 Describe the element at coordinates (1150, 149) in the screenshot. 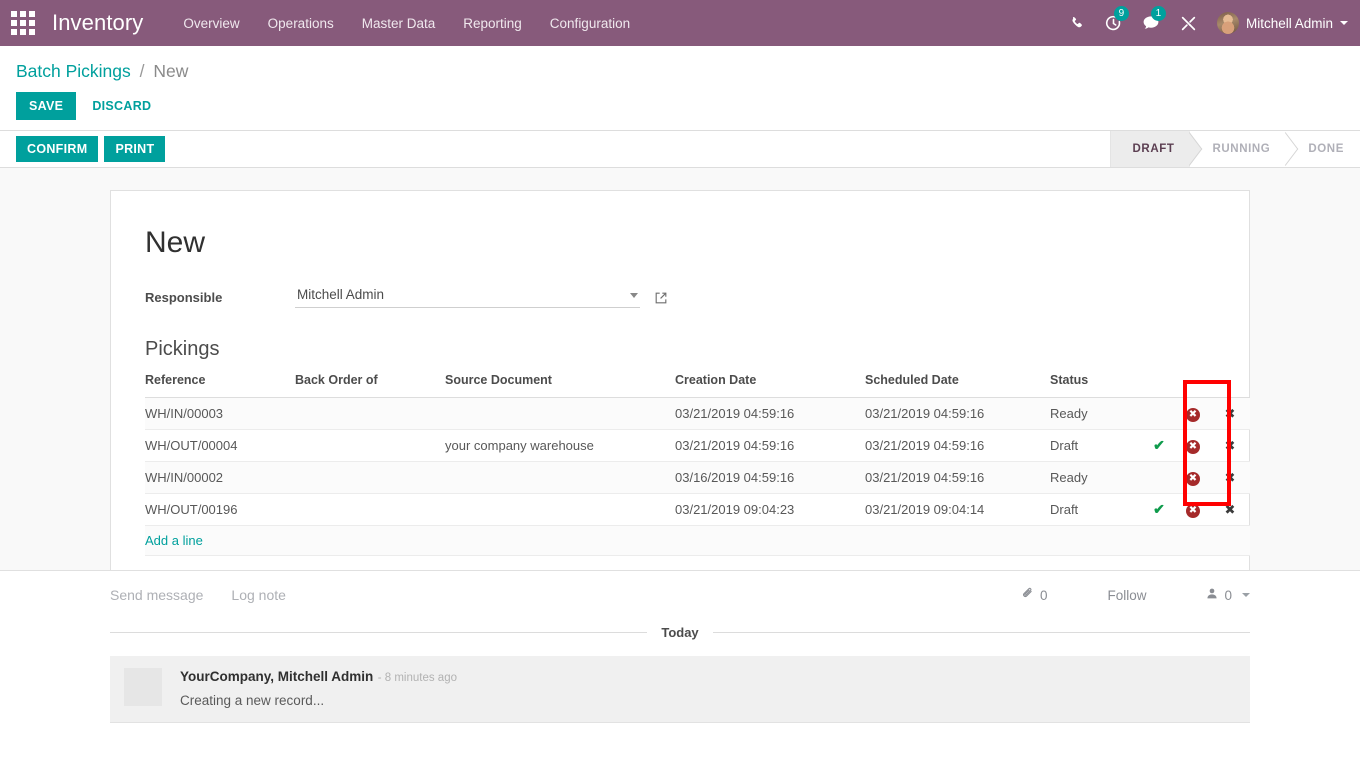

I see `status-step-draft: DRAFT` at that location.